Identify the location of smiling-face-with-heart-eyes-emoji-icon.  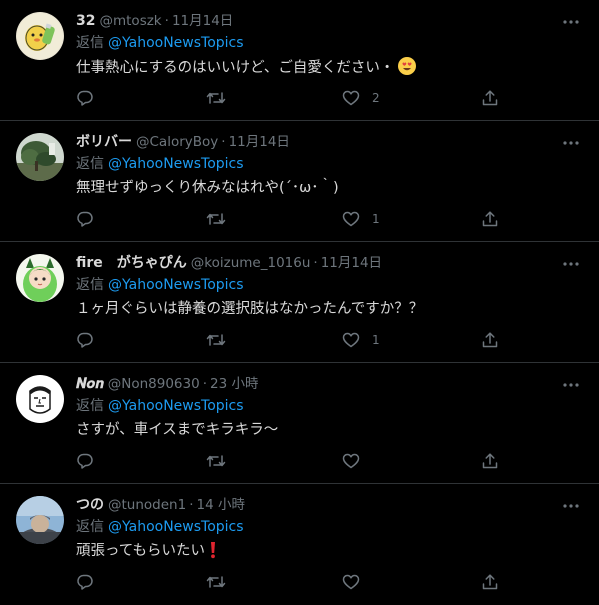
(407, 66).